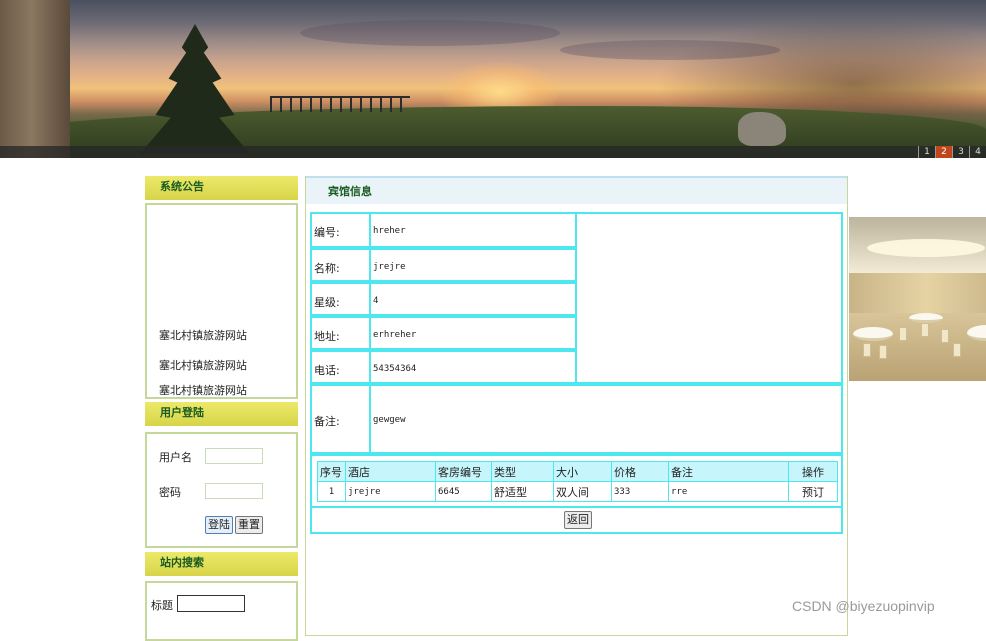 The width and height of the screenshot is (986, 641). I want to click on book-link: 预订, so click(813, 491).